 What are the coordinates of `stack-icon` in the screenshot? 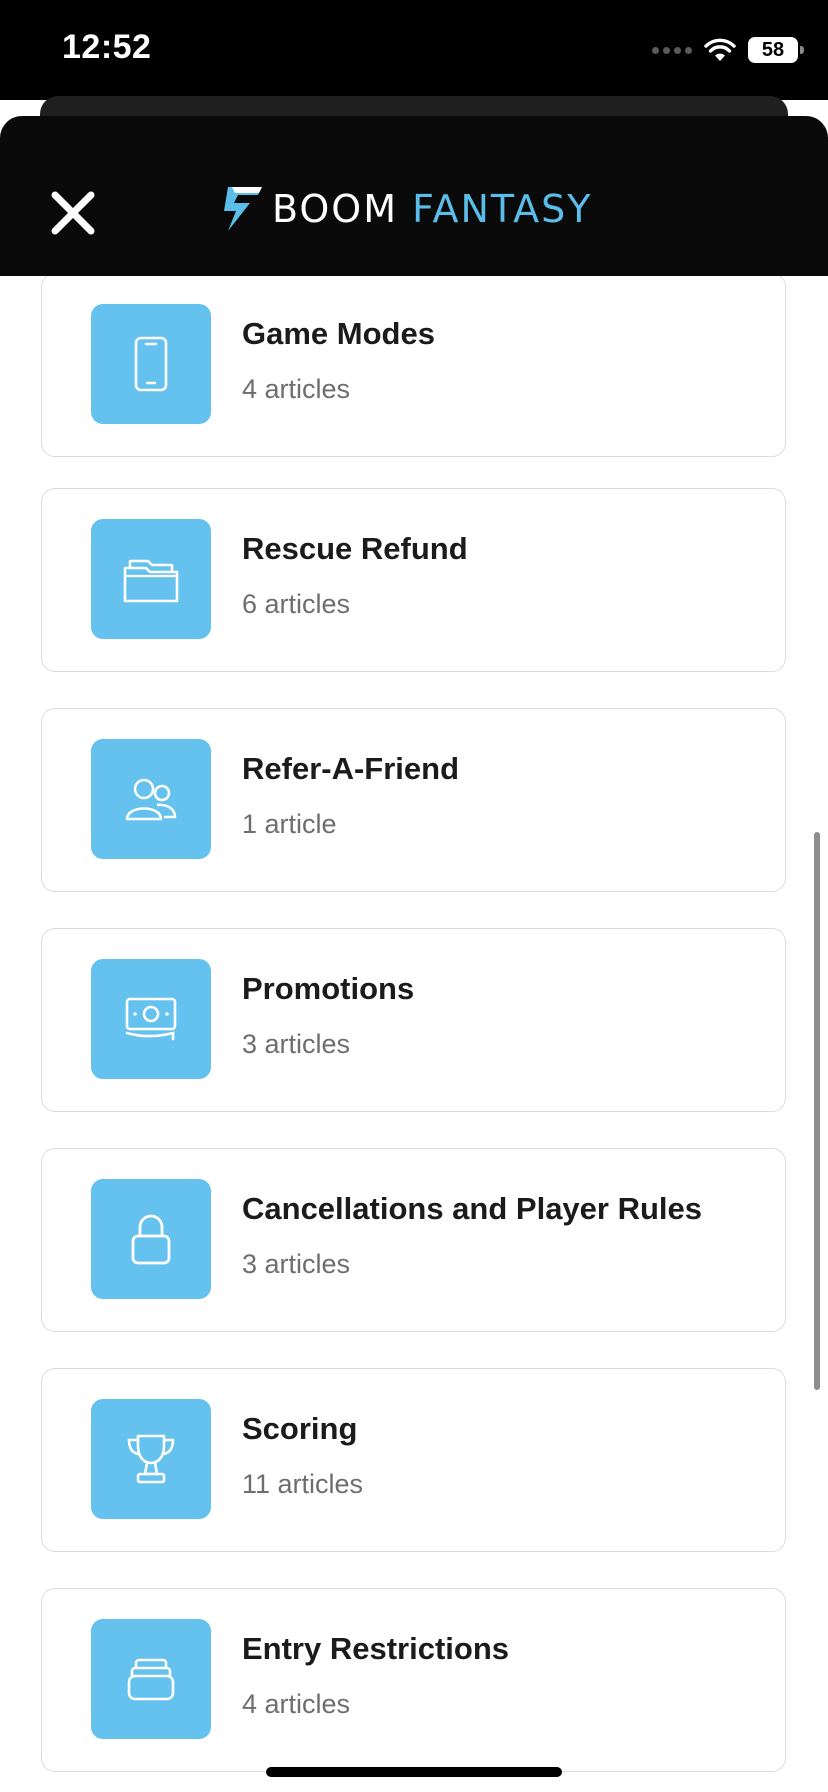 It's located at (151, 1679).